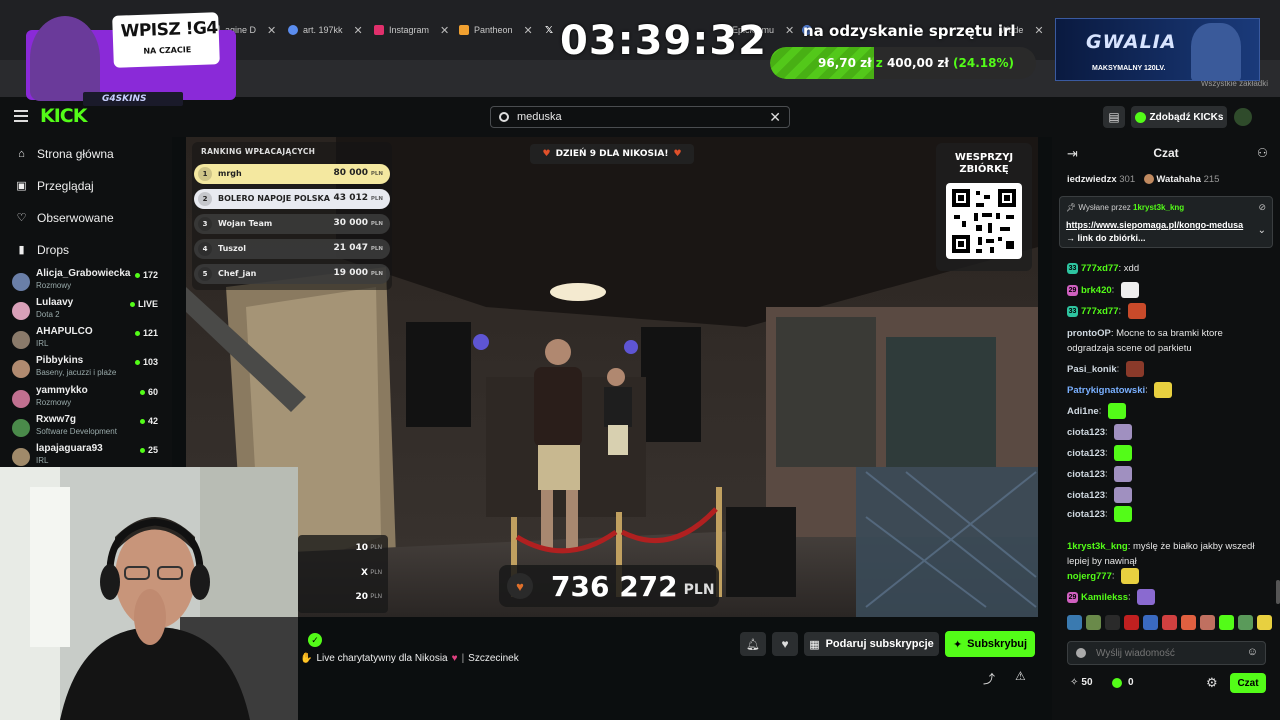  I want to click on chat-username: Kamilekss, so click(1104, 597).